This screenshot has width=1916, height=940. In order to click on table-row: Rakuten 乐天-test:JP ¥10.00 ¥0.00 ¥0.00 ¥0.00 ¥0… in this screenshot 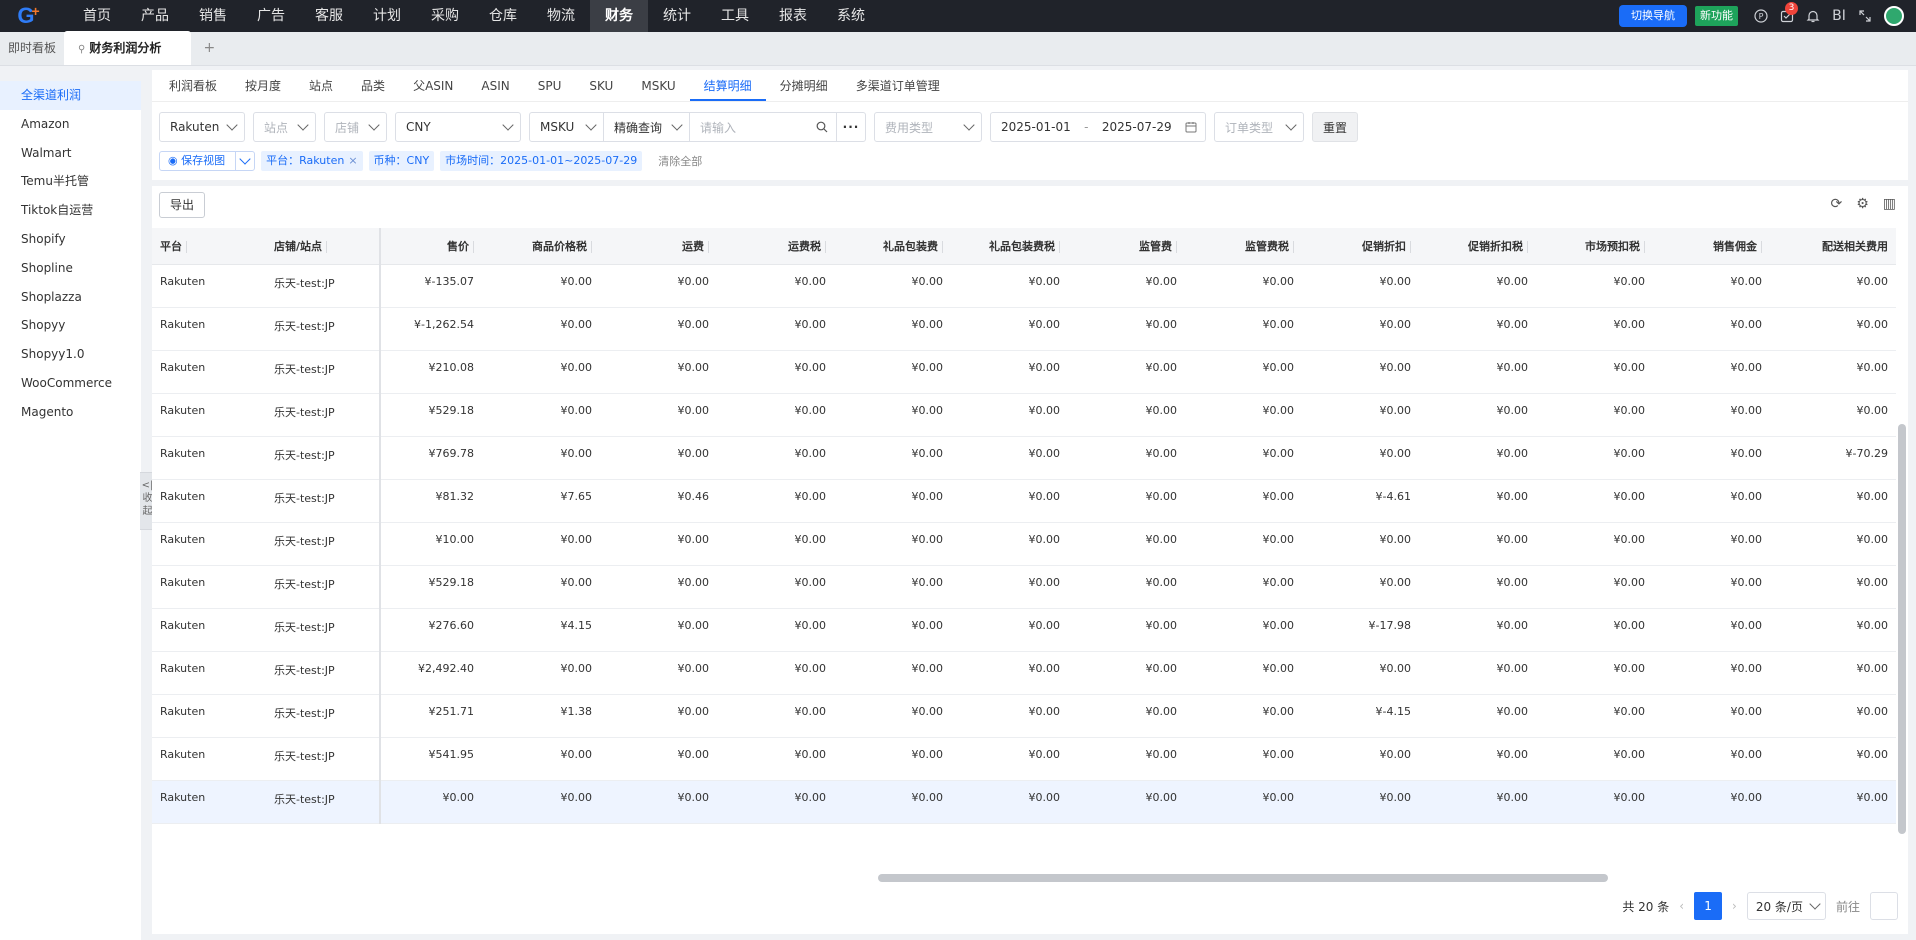, I will do `click(1024, 544)`.